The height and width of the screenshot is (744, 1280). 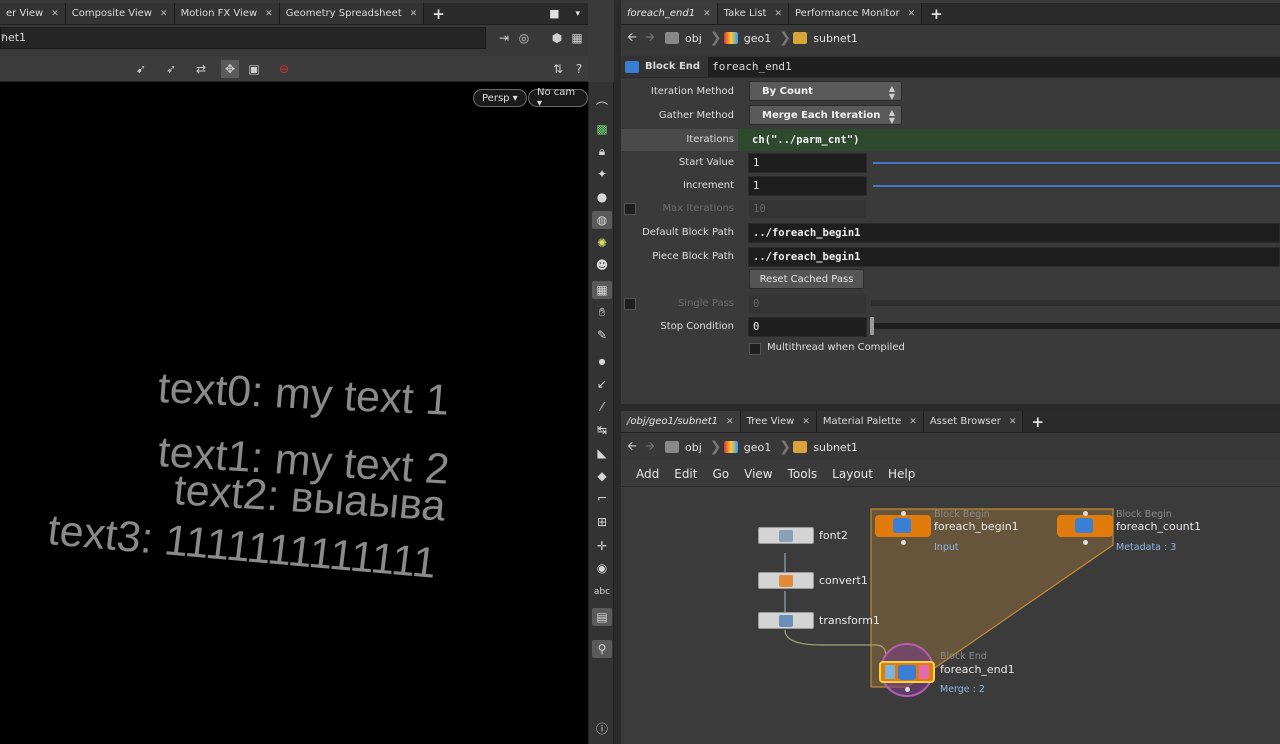 I want to click on slider-handle, so click(x=872, y=326).